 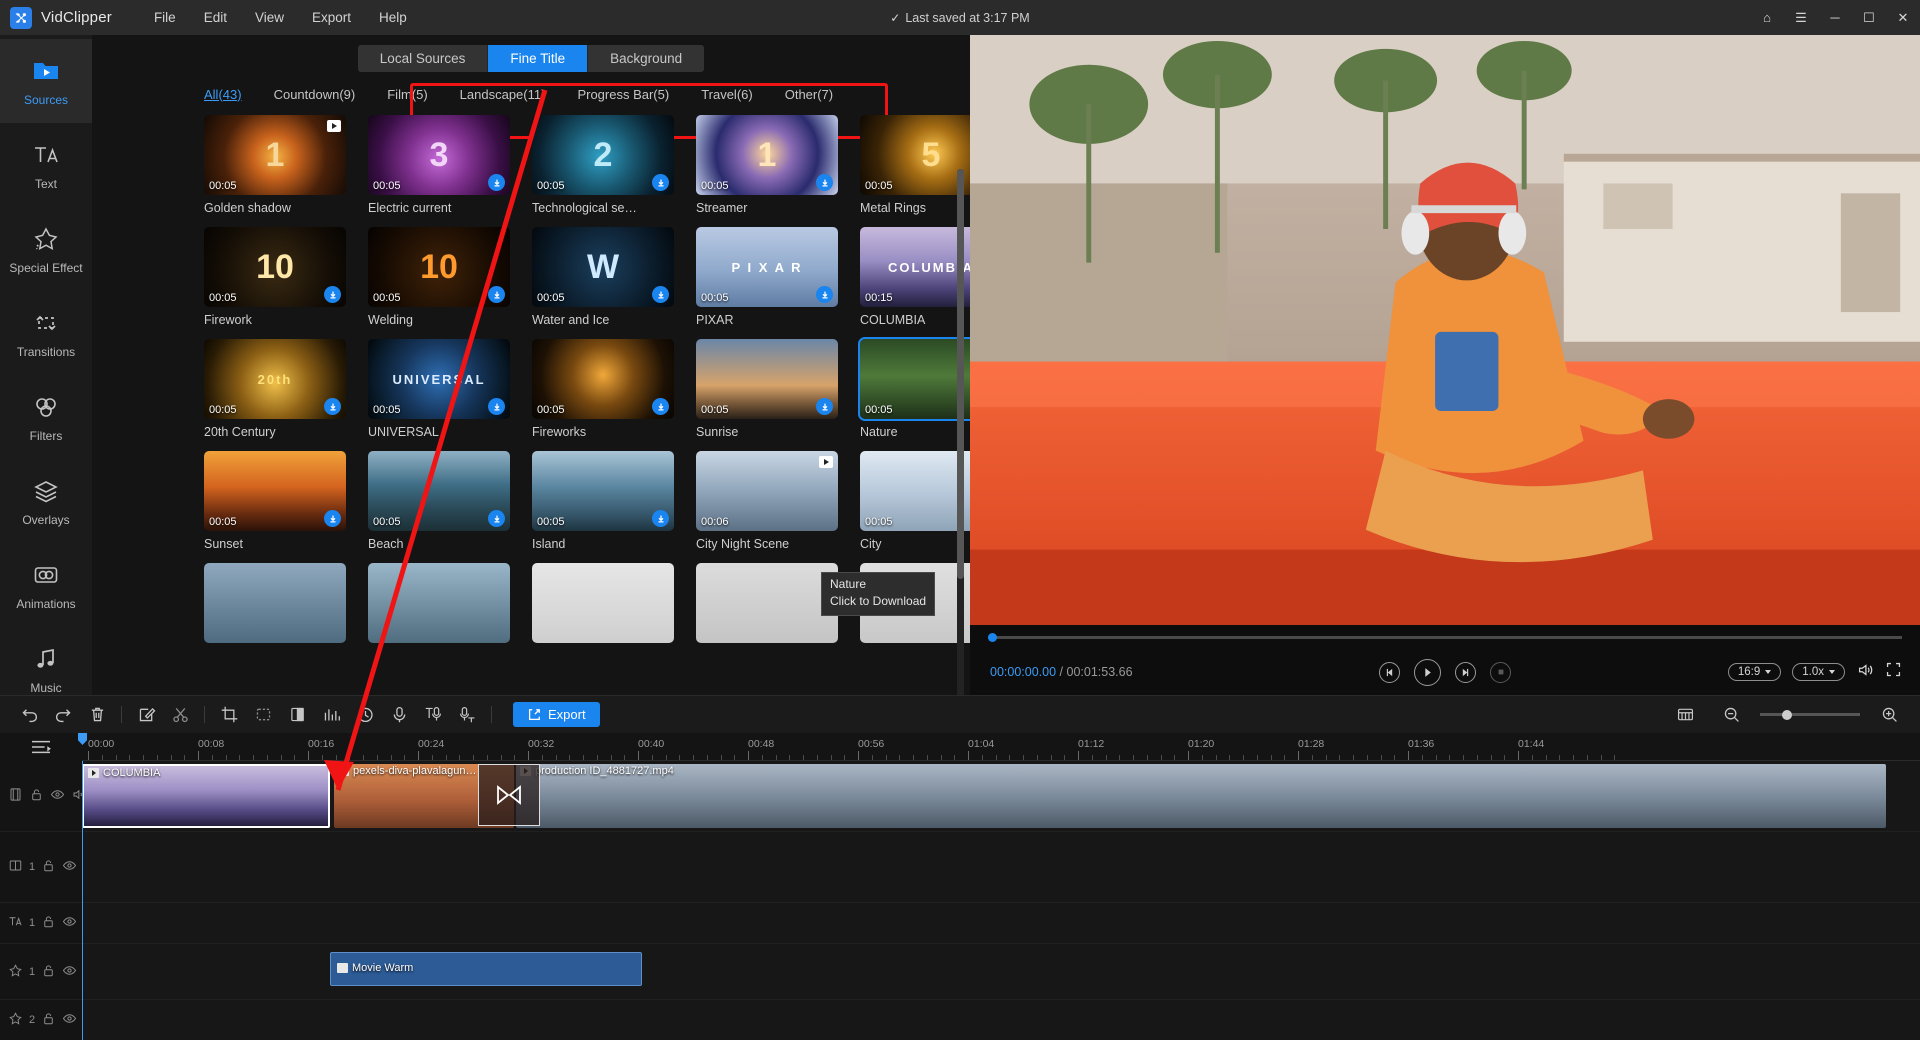 What do you see at coordinates (365, 715) in the screenshot?
I see `duration-button` at bounding box center [365, 715].